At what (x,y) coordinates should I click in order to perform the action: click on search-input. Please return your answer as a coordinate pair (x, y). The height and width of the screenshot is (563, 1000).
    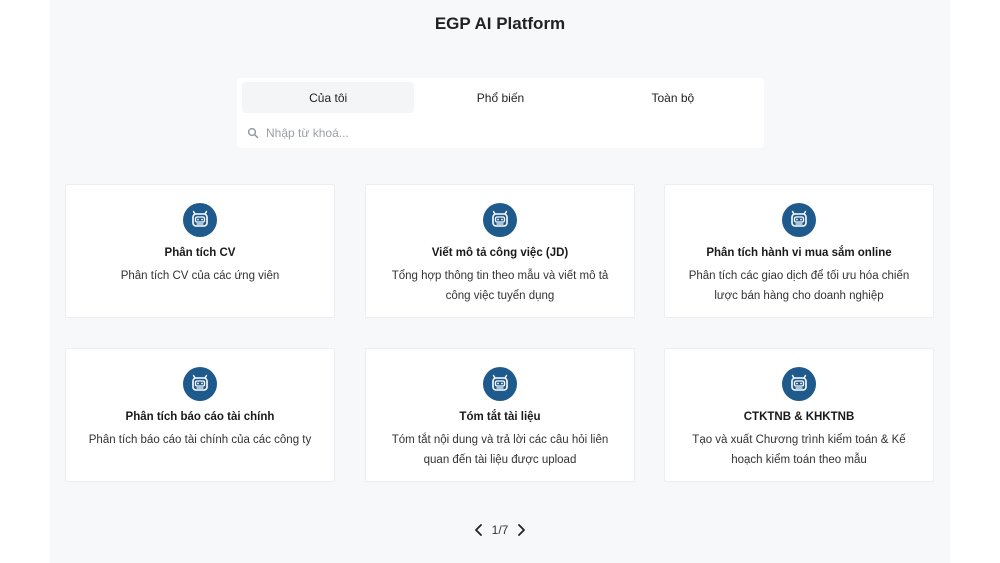
    Looking at the image, I should click on (501, 133).